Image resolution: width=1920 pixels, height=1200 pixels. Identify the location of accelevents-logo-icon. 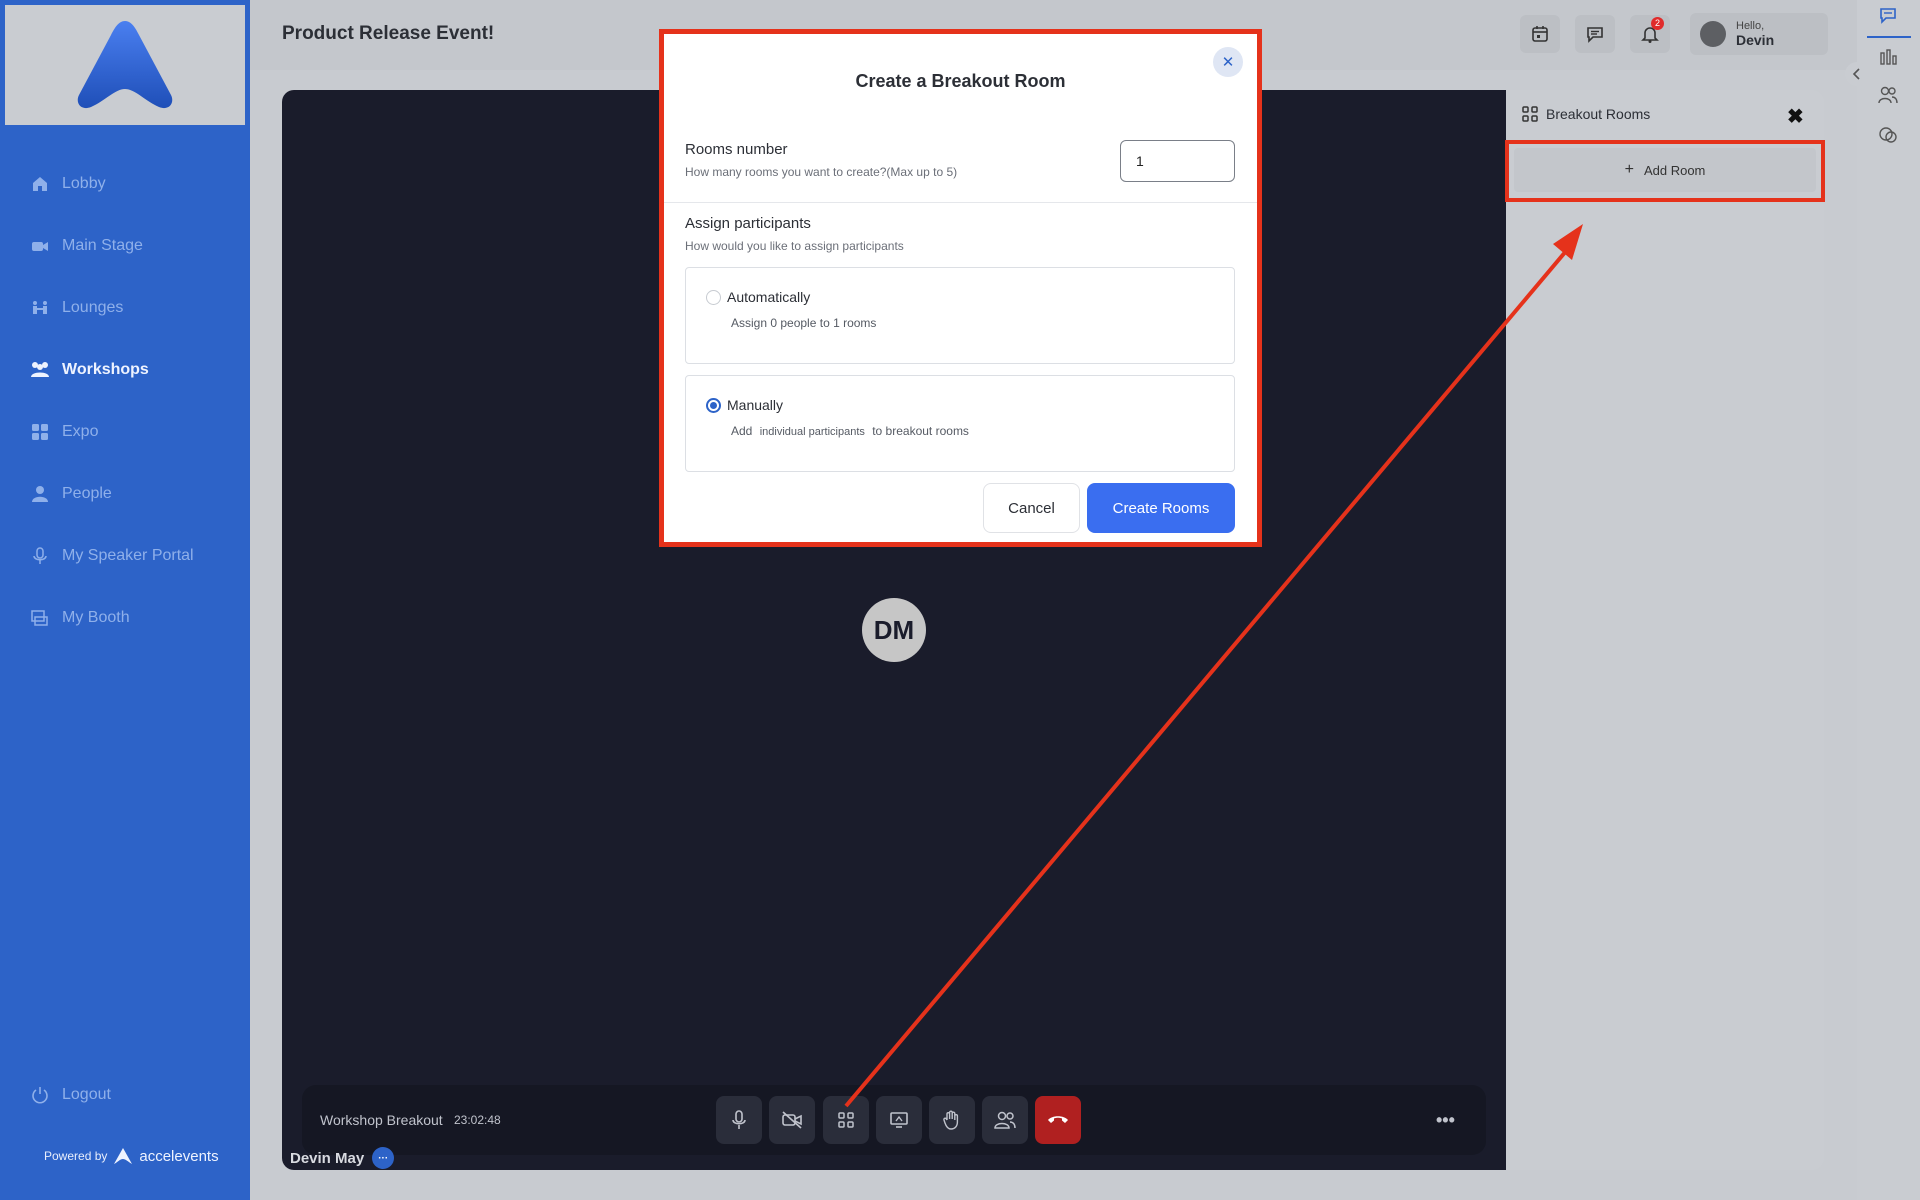
(125, 65).